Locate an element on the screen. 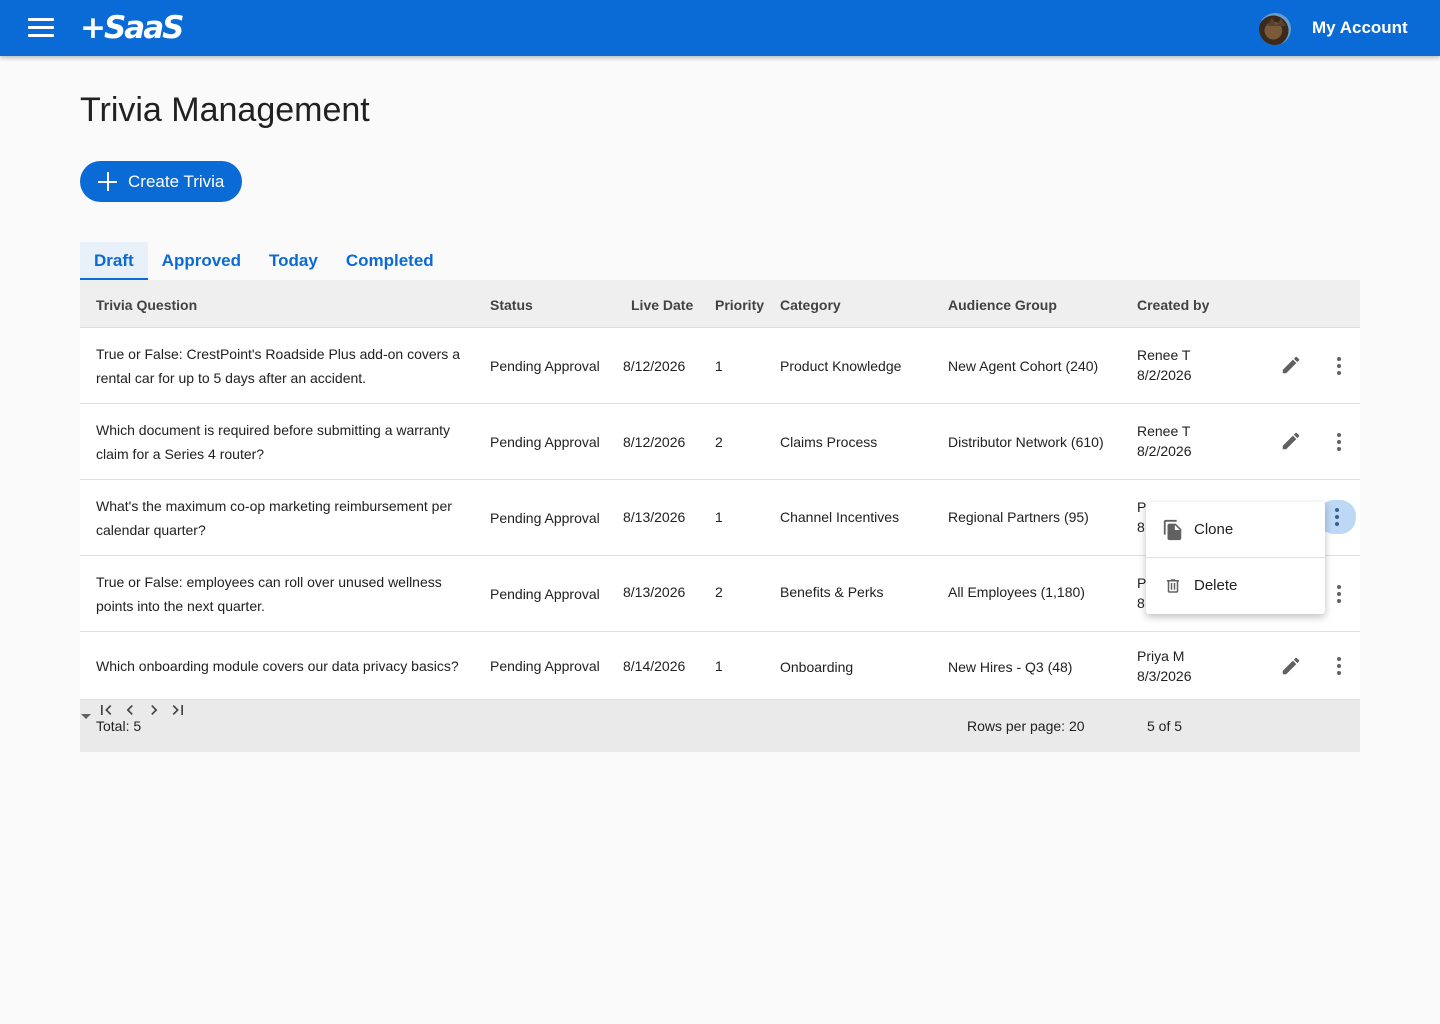  app-logo: +SaaS is located at coordinates (132, 28).